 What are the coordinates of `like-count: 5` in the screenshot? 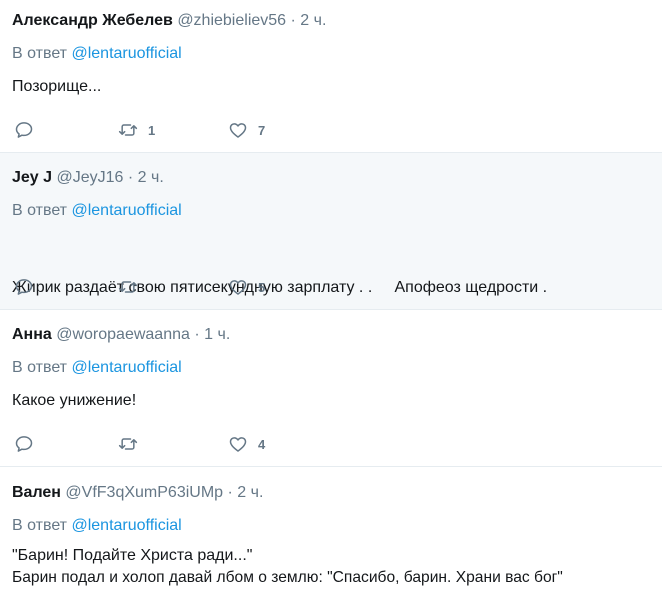 It's located at (262, 287).